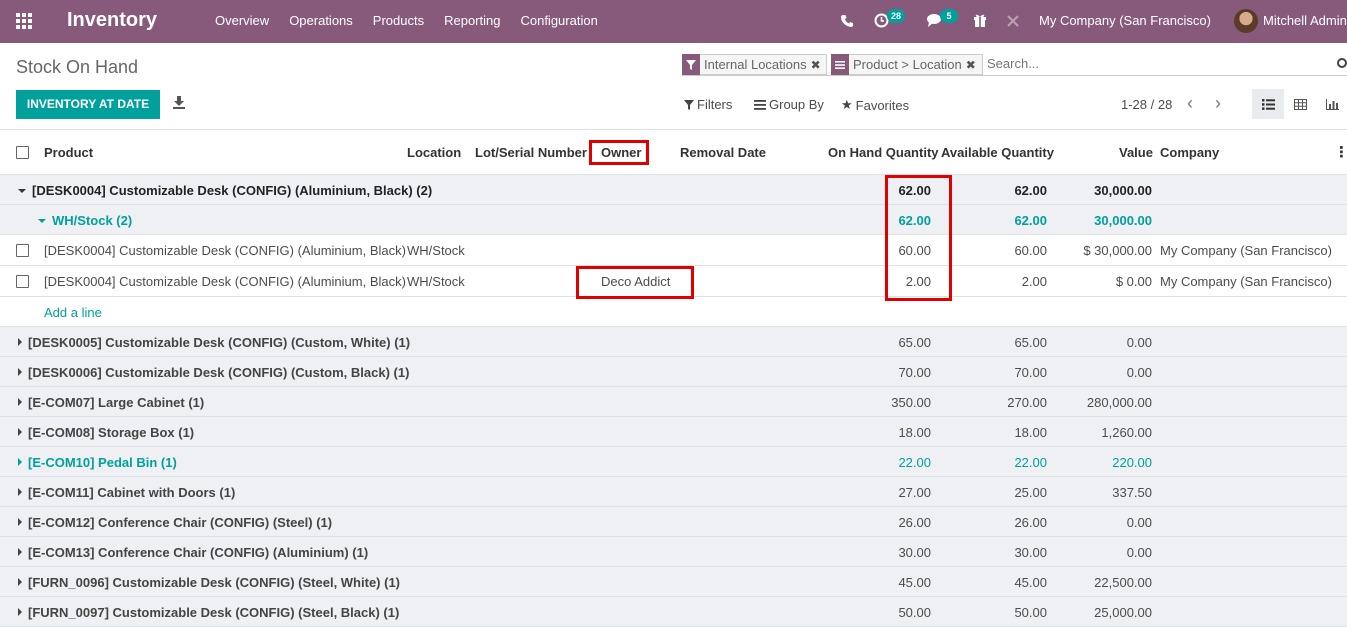 Image resolution: width=1347 pixels, height=627 pixels. I want to click on subgroup-row: WH/Stock (2) 62.00 62.00 30,000.00, so click(673, 220).